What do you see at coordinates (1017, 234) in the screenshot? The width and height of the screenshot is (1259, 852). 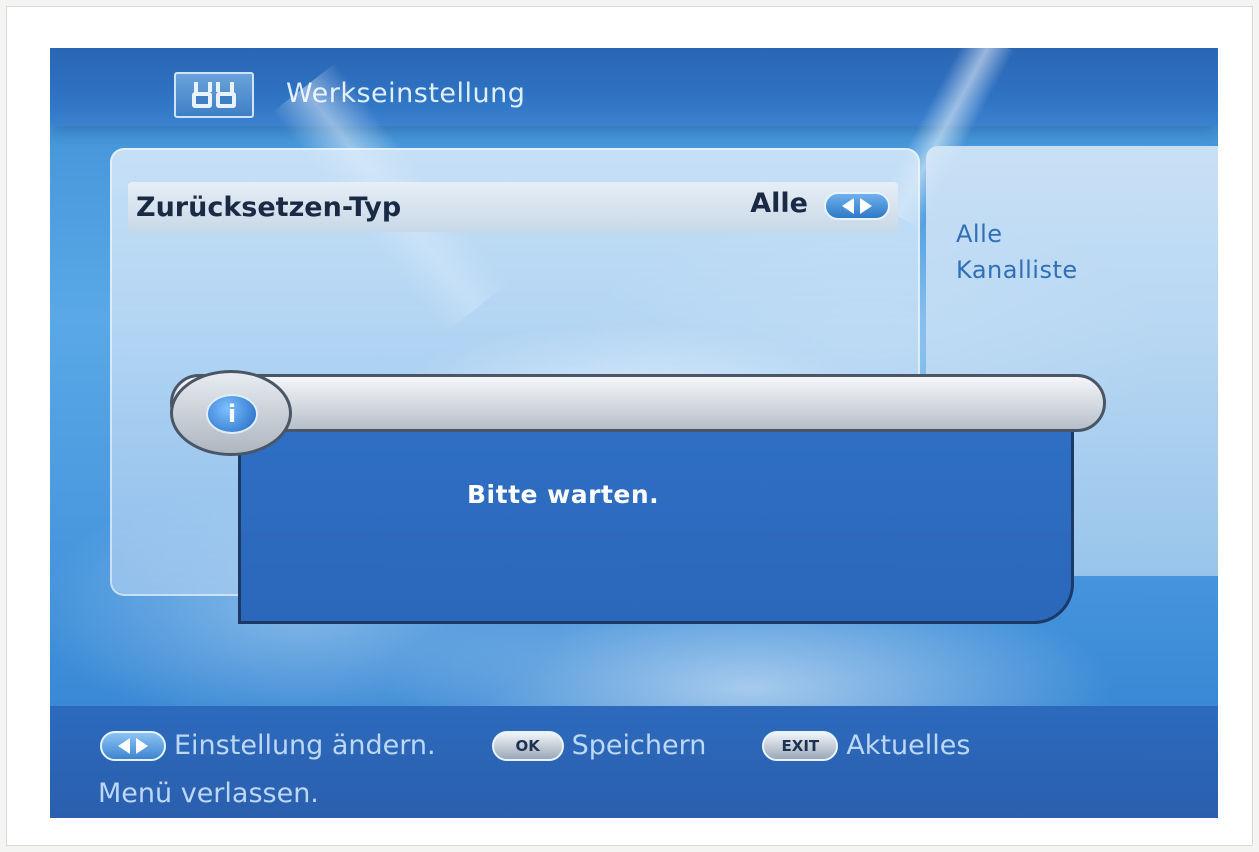 I see `option-item: Alle` at bounding box center [1017, 234].